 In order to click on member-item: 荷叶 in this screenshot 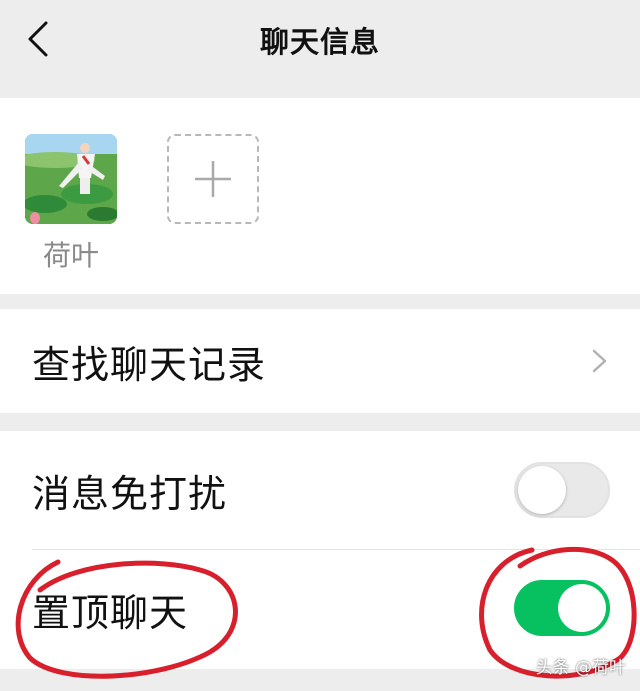, I will do `click(71, 204)`.